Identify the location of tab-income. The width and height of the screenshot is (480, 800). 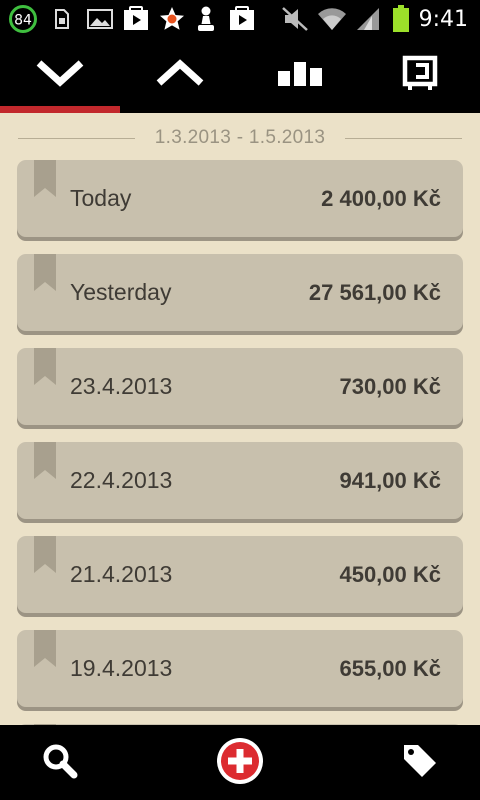
(180, 75).